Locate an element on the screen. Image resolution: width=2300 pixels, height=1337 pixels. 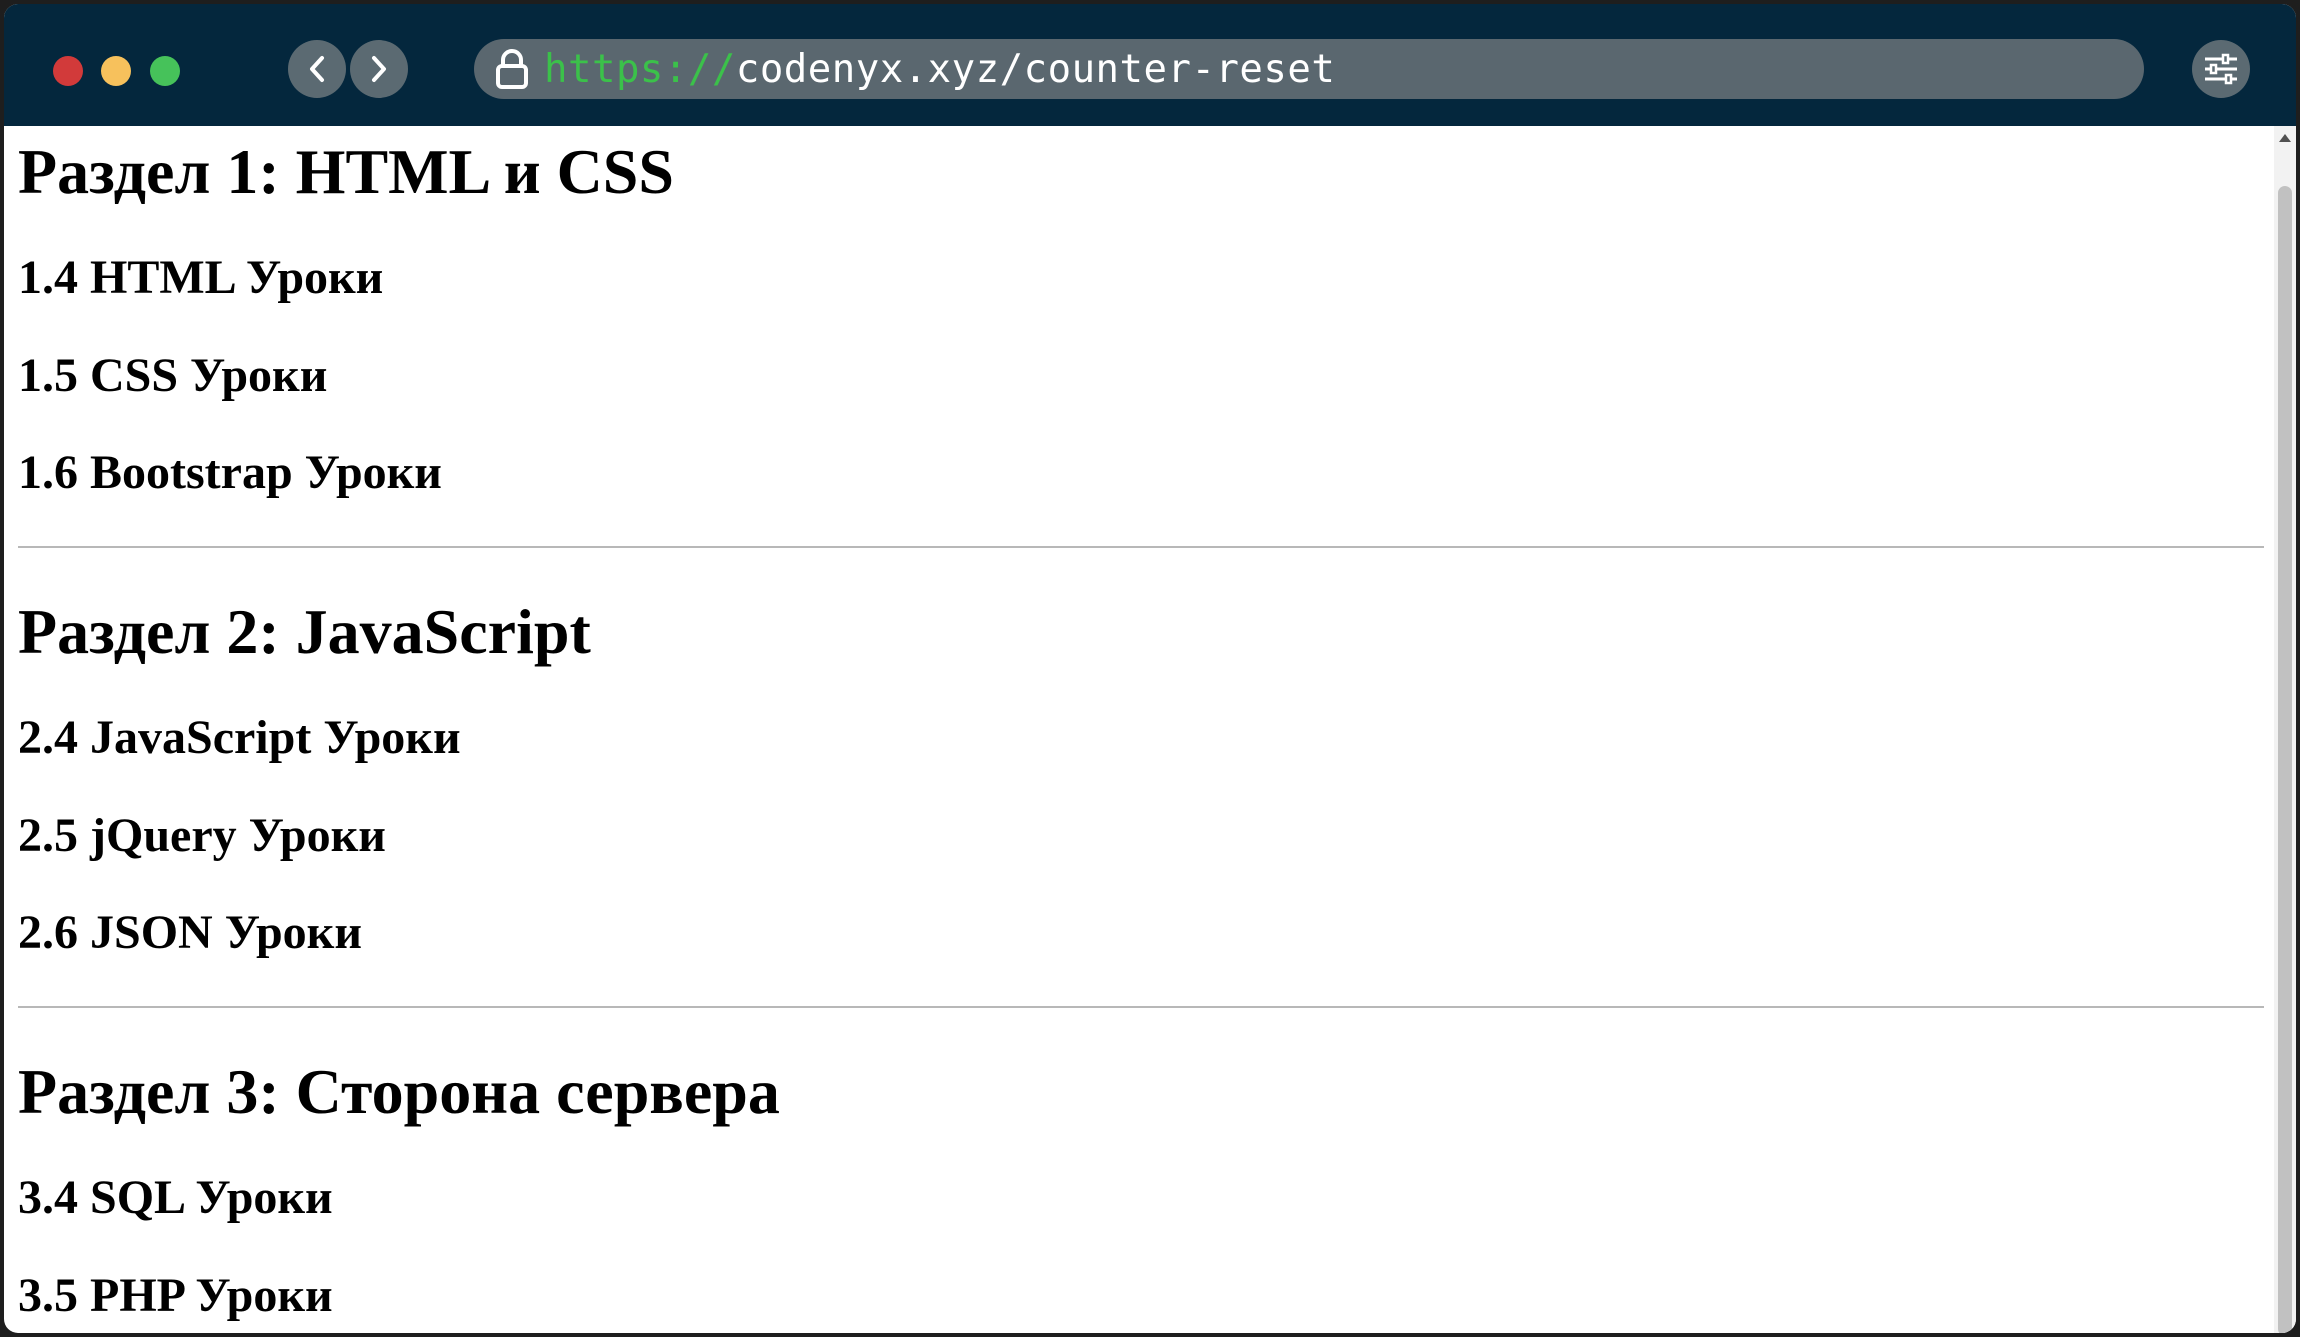
vertical-scrollbar is located at coordinates (2285, 729).